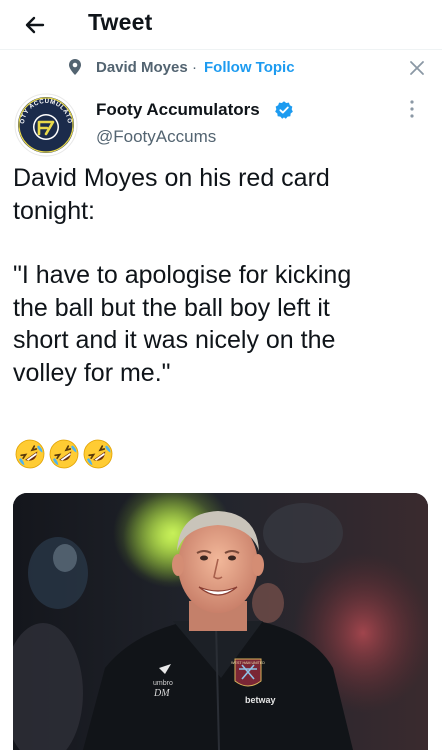 This screenshot has height=750, width=442. Describe the element at coordinates (417, 68) in the screenshot. I see `close-icon` at that location.